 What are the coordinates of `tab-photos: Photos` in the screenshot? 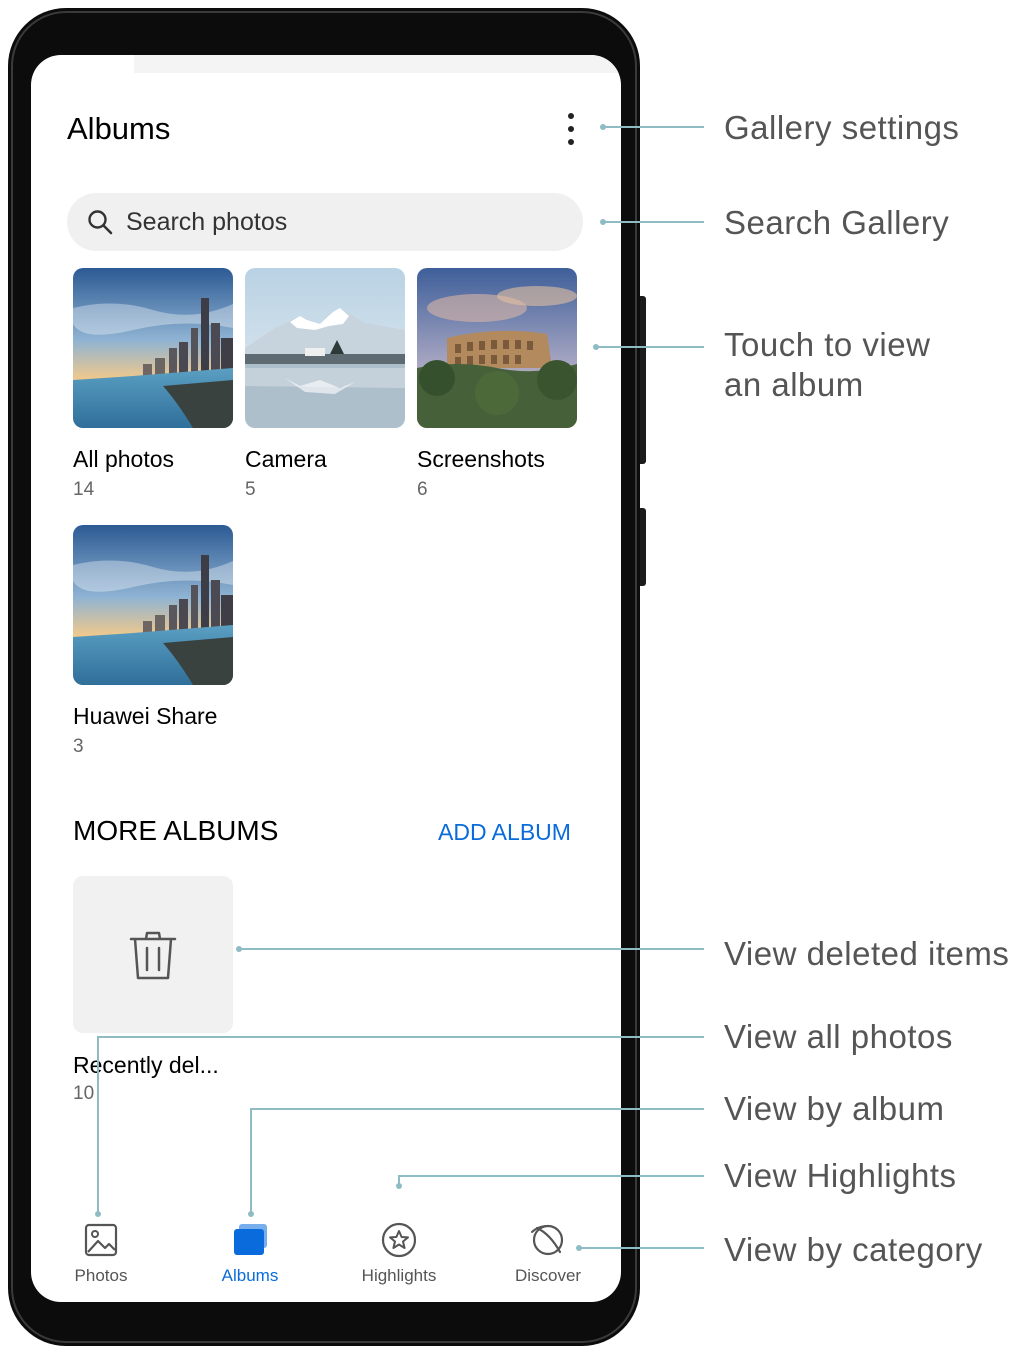 It's located at (101, 1253).